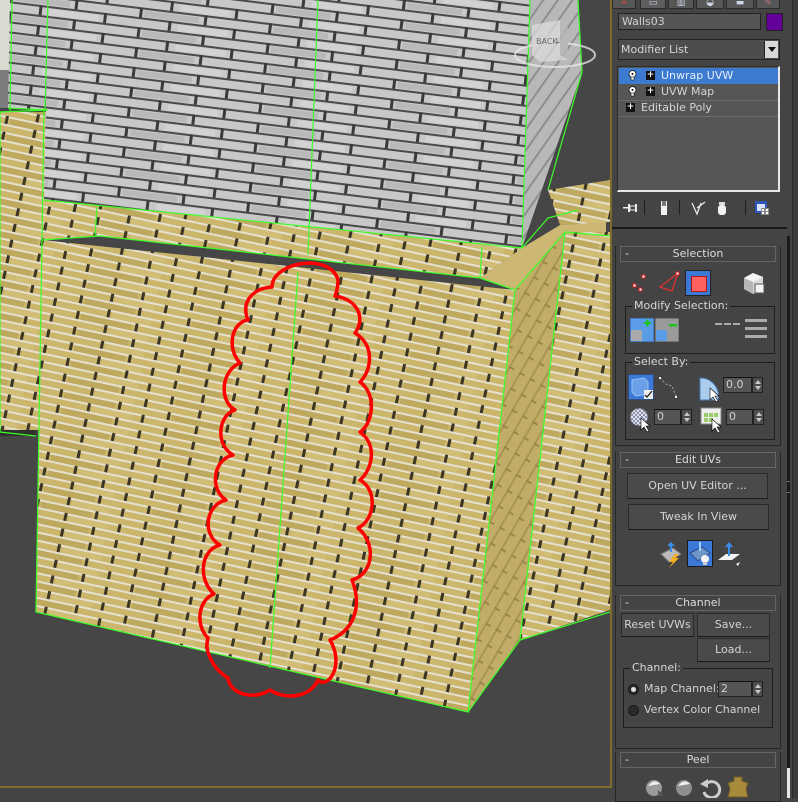 This screenshot has width=798, height=802. Describe the element at coordinates (681, 306) in the screenshot. I see `group-label: Modify Selection:` at that location.